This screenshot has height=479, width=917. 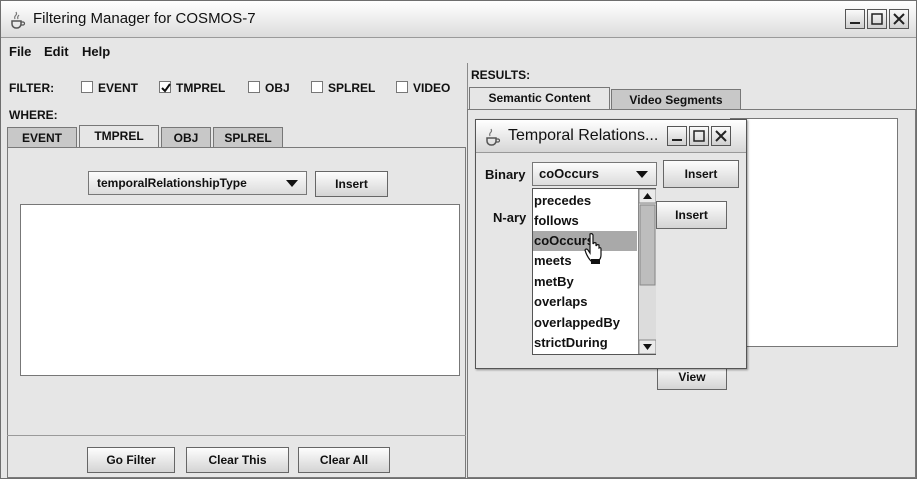 What do you see at coordinates (351, 184) in the screenshot?
I see `where-insert-button: Insert` at bounding box center [351, 184].